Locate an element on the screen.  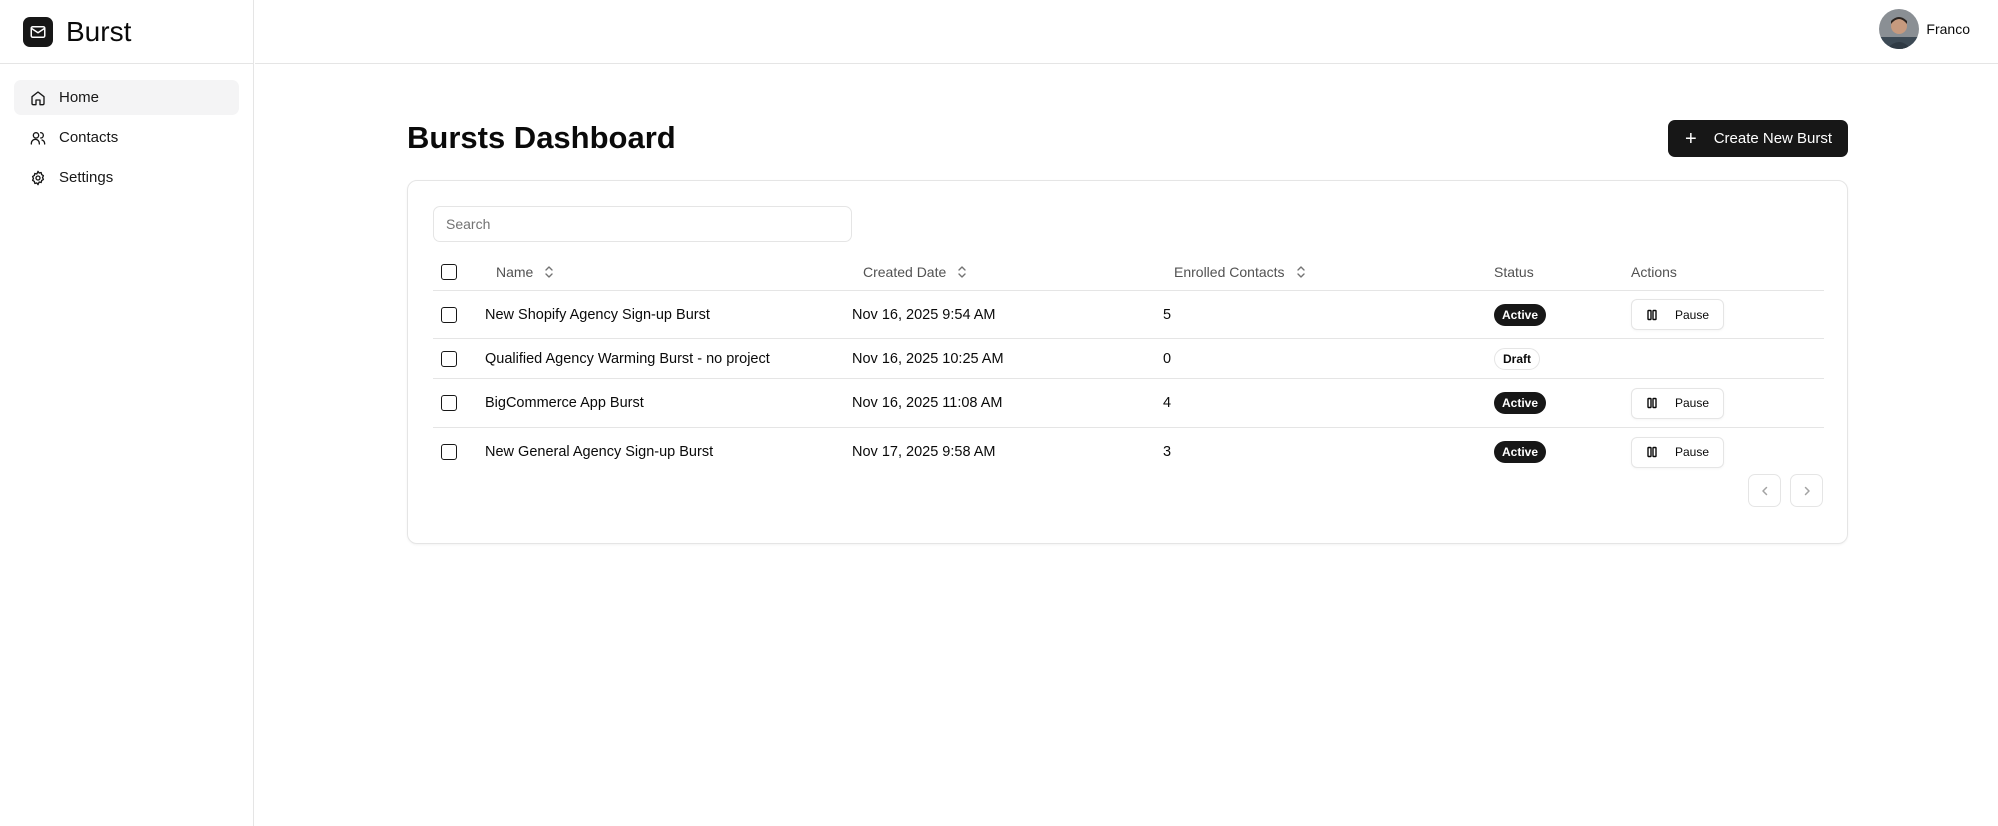
create-new-burst-button: + Create New Burst is located at coordinates (1758, 138).